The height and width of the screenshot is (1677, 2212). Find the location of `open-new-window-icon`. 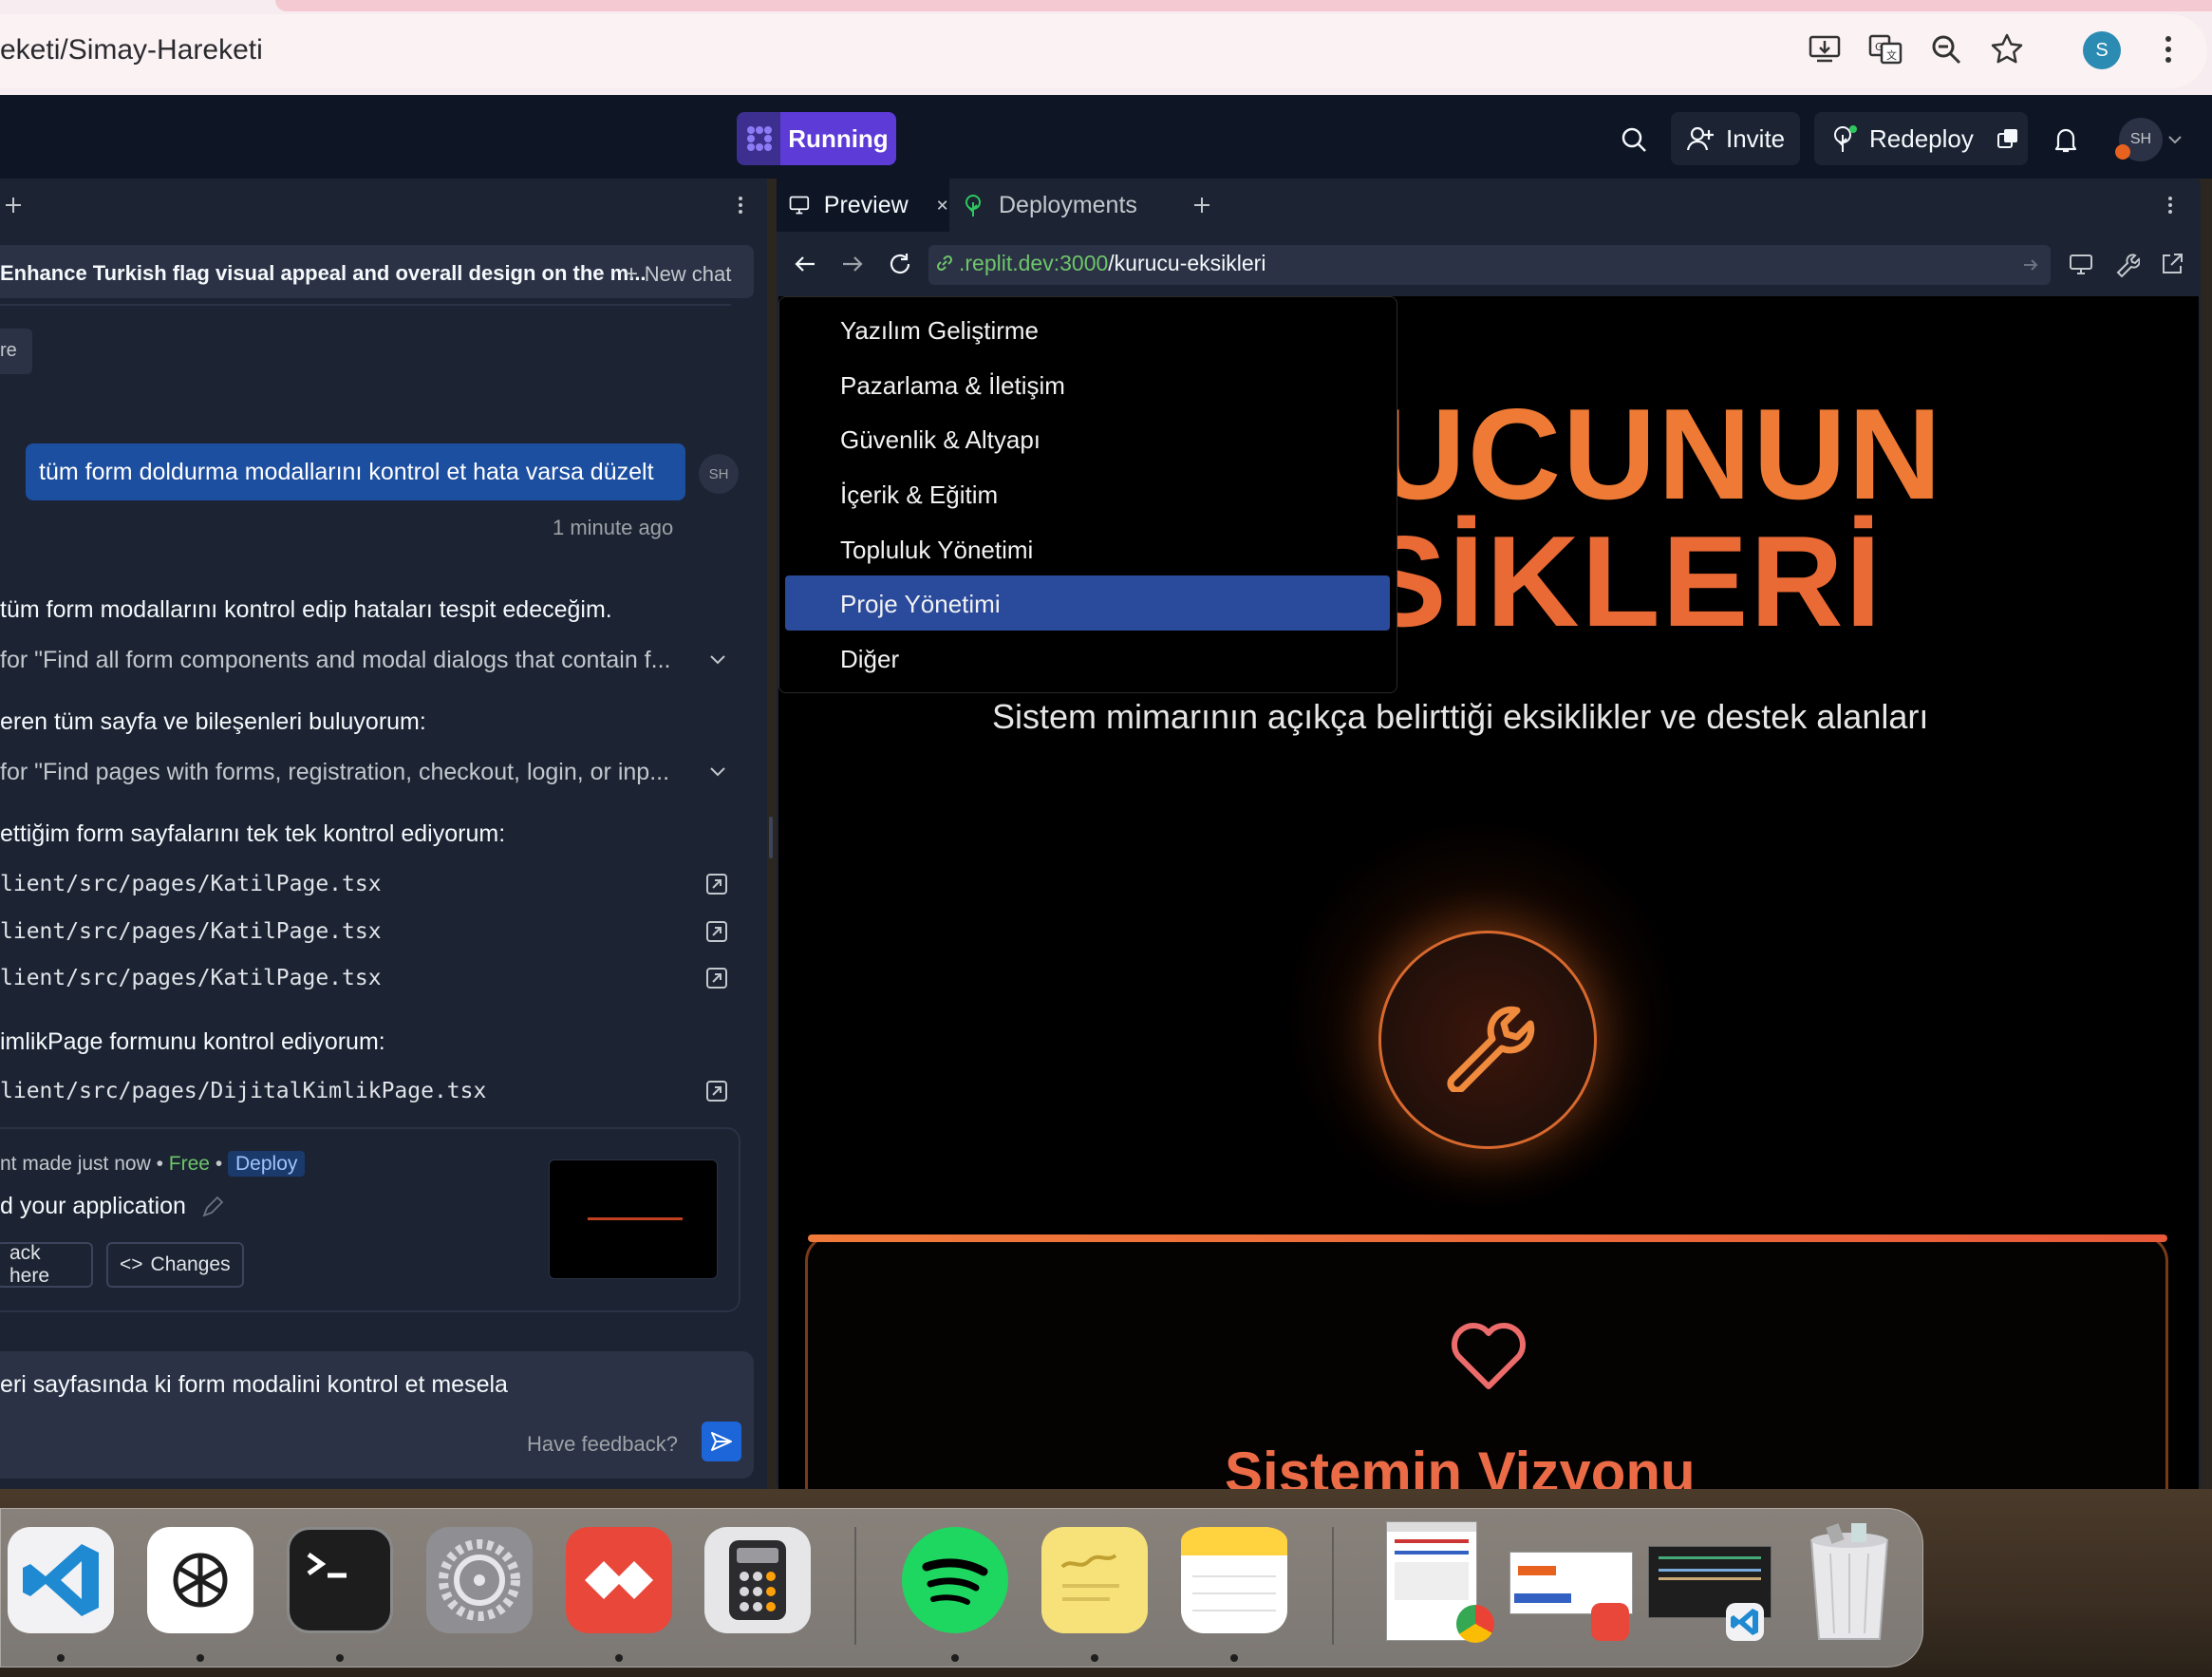

open-new-window-icon is located at coordinates (2172, 264).